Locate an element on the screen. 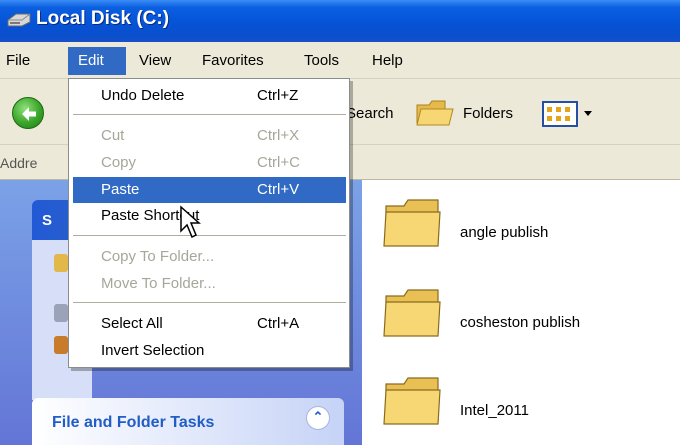 Image resolution: width=680 pixels, height=445 pixels. menu-item-paste: Paste Ctrl+V is located at coordinates (209, 190).